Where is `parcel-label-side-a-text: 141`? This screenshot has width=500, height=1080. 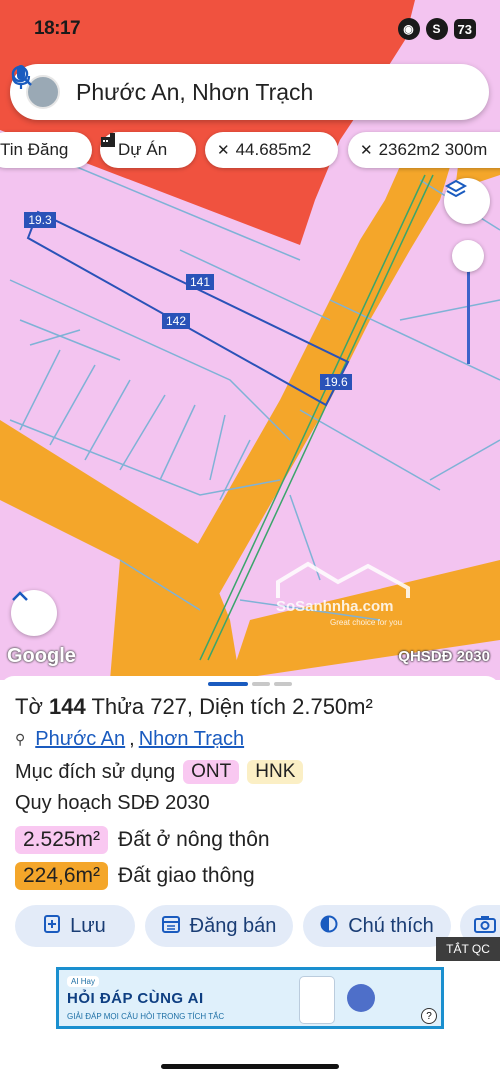 parcel-label-side-a-text: 141 is located at coordinates (200, 282).